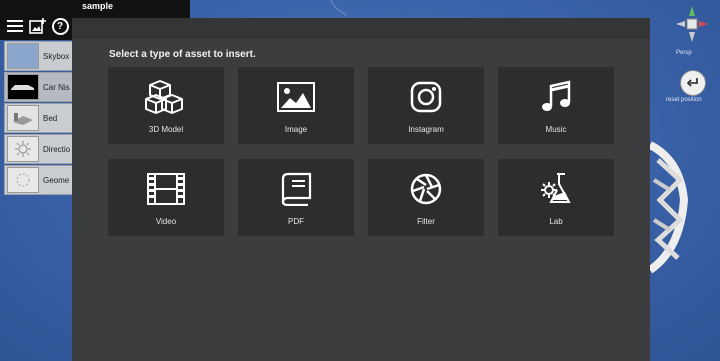 This screenshot has height=361, width=720. Describe the element at coordinates (50, 118) in the screenshot. I see `scene-item-label: Bed` at that location.